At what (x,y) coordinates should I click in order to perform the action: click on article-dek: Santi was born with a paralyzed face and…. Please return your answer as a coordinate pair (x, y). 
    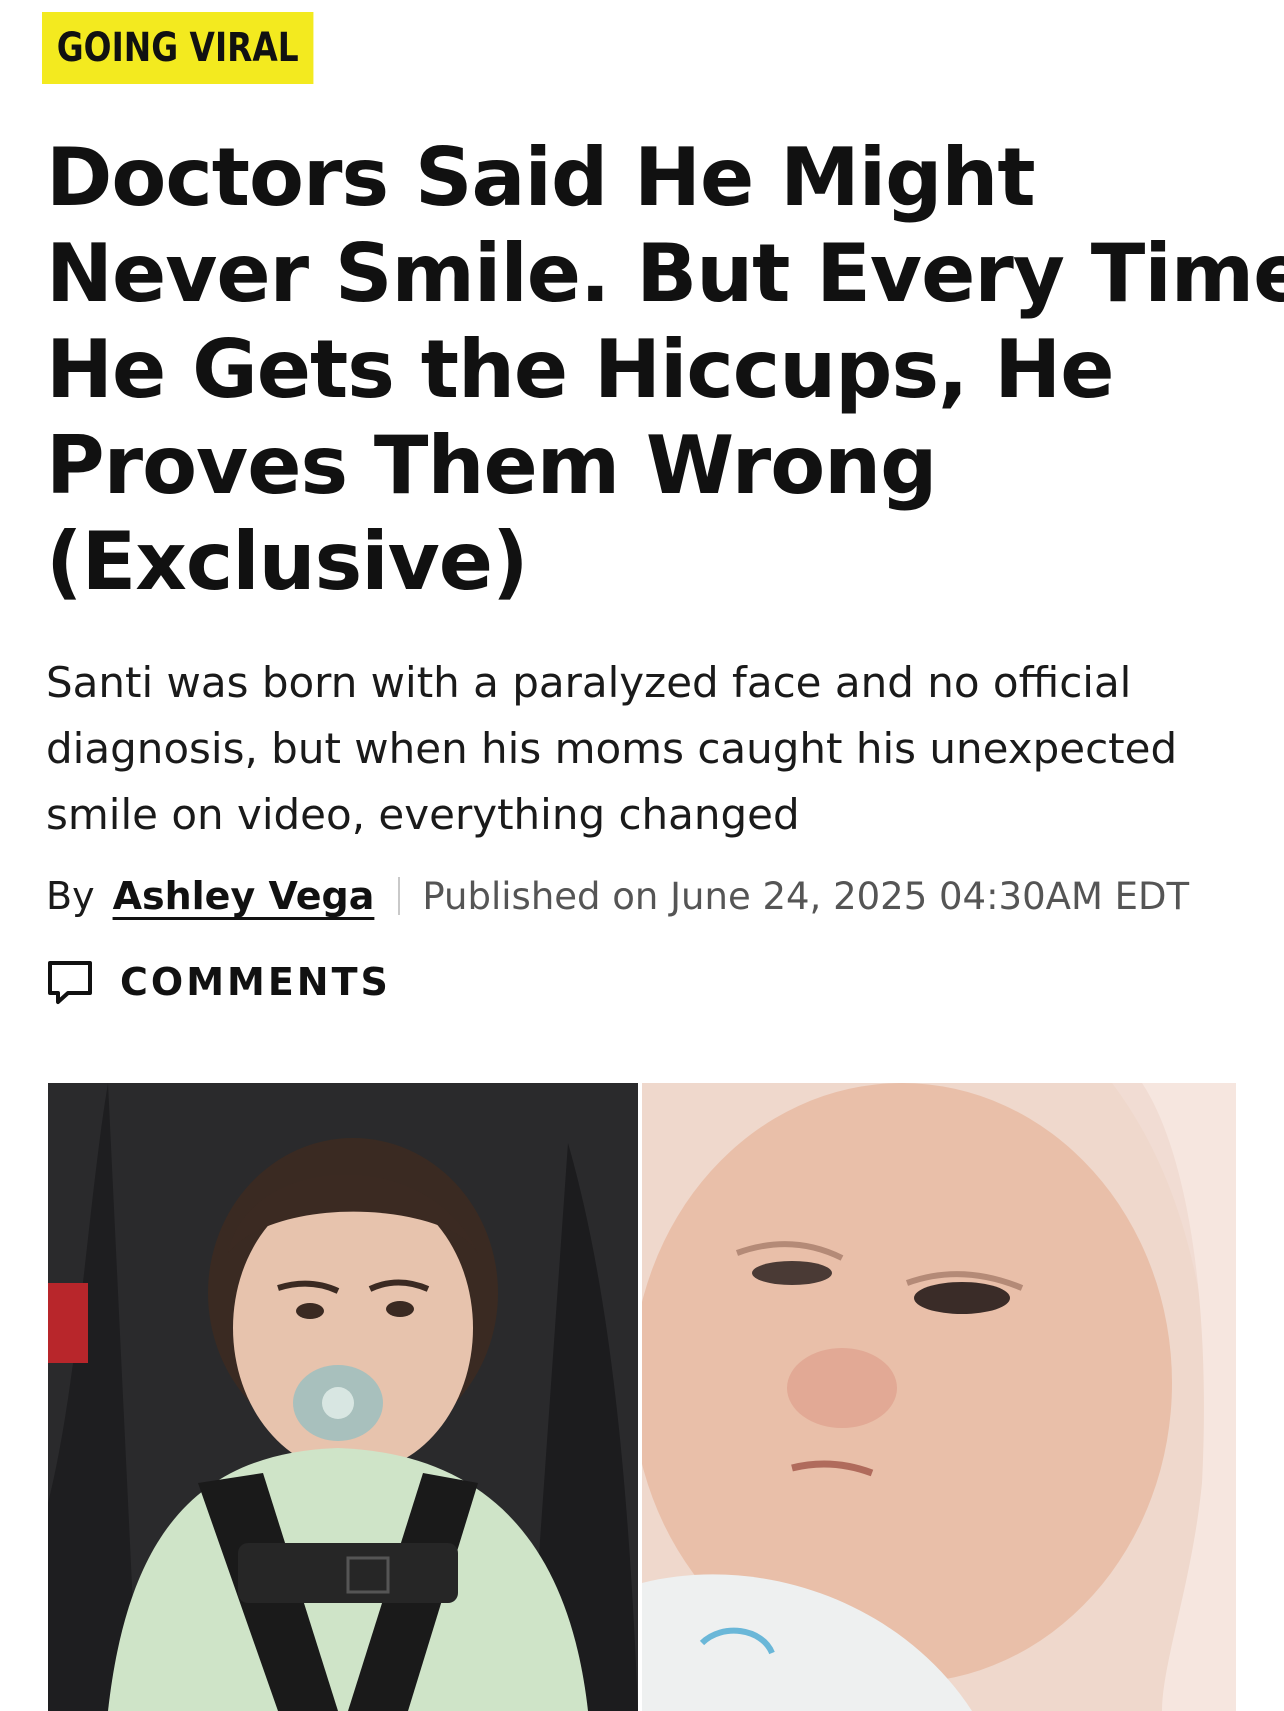
    Looking at the image, I should click on (646, 749).